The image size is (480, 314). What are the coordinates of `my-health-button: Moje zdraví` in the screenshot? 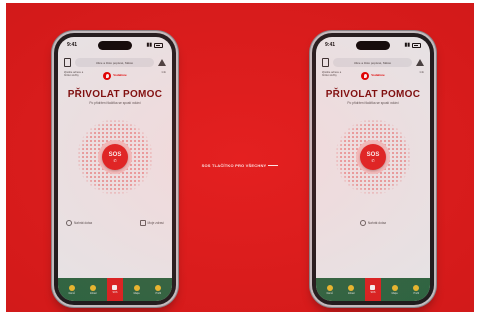 It's located at (151, 223).